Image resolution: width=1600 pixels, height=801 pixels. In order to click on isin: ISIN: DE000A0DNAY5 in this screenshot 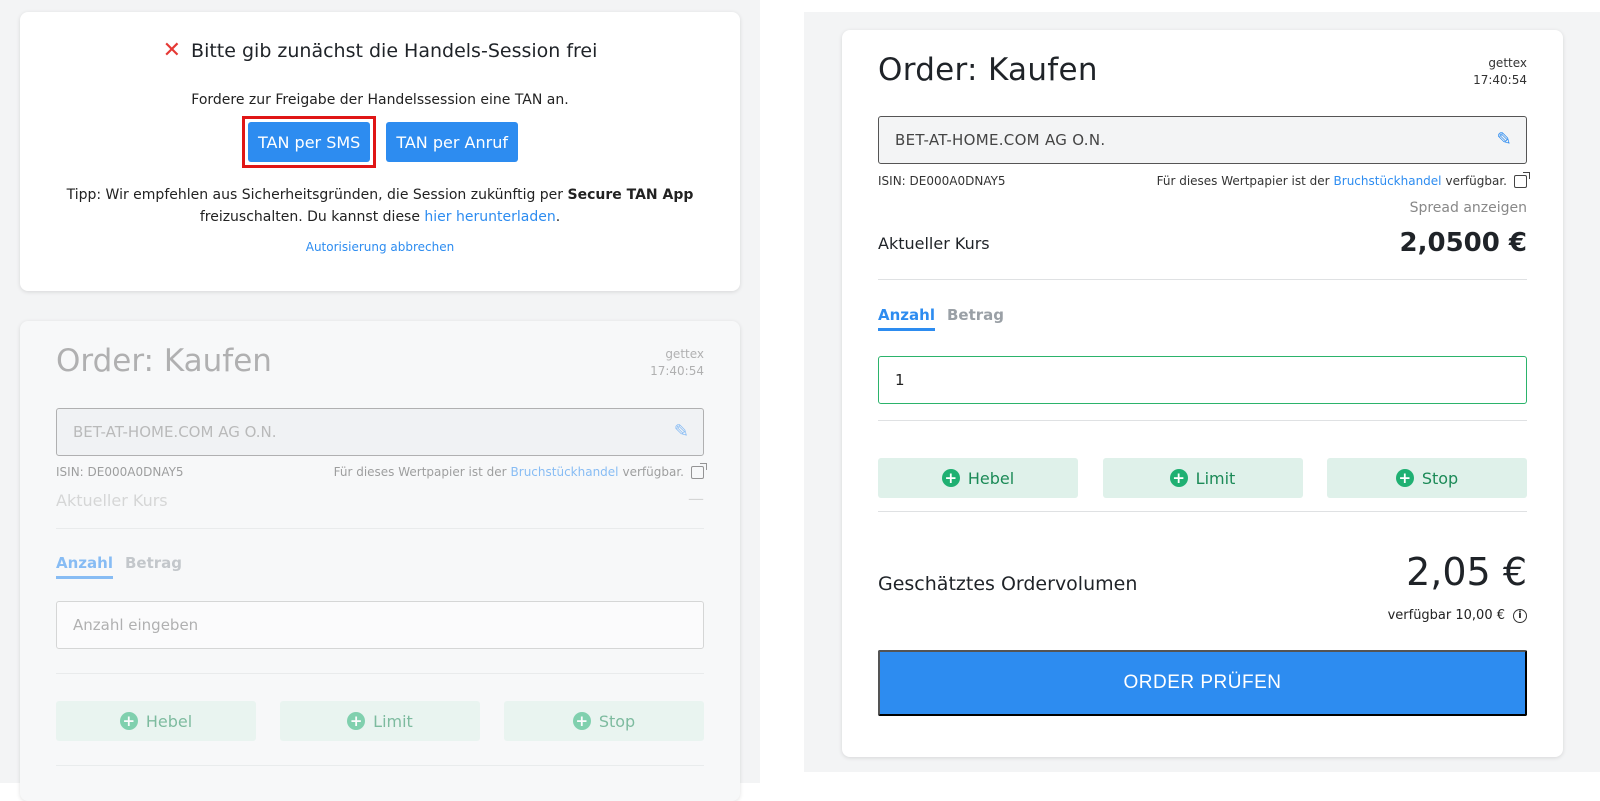, I will do `click(942, 181)`.